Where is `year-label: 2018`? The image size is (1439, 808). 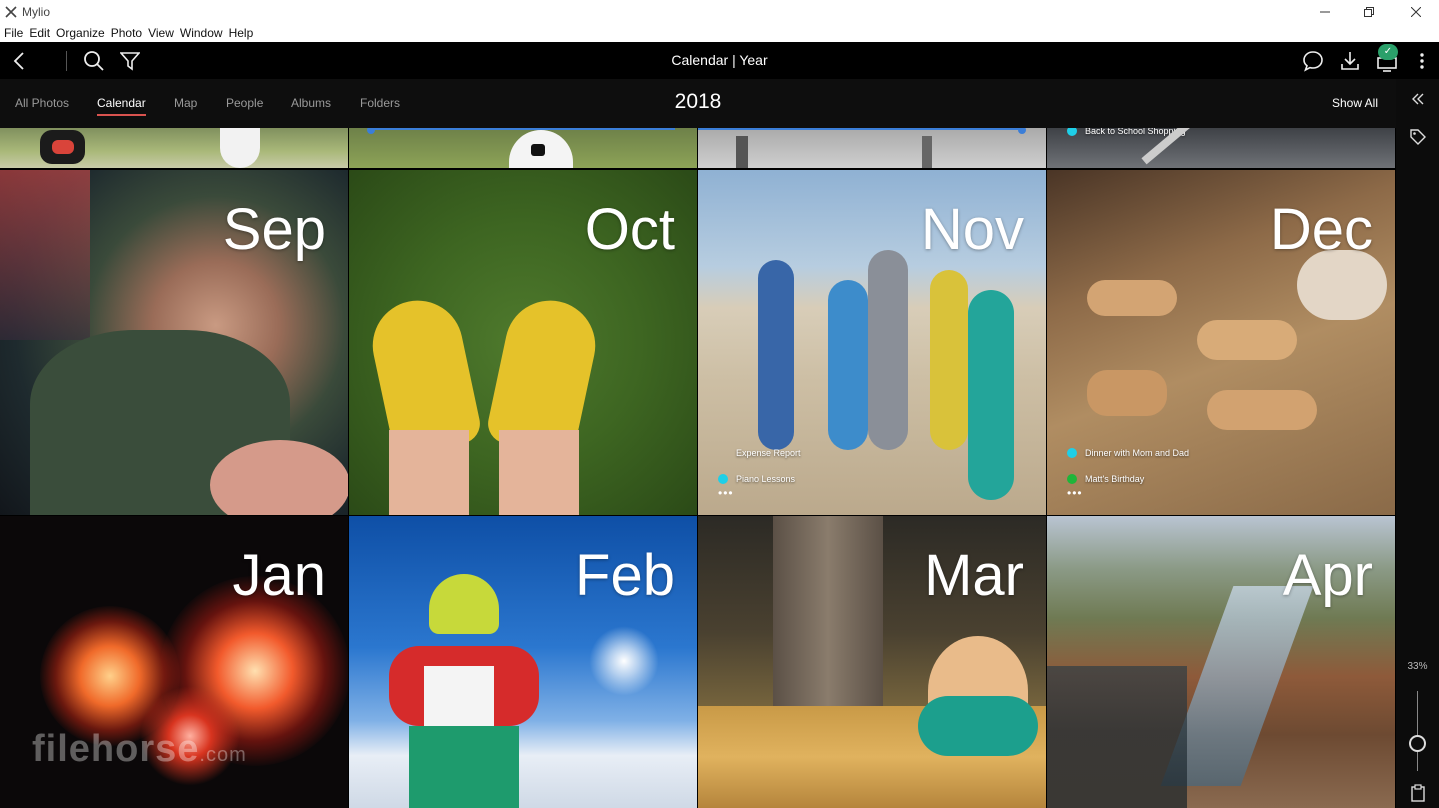
year-label: 2018 is located at coordinates (698, 101).